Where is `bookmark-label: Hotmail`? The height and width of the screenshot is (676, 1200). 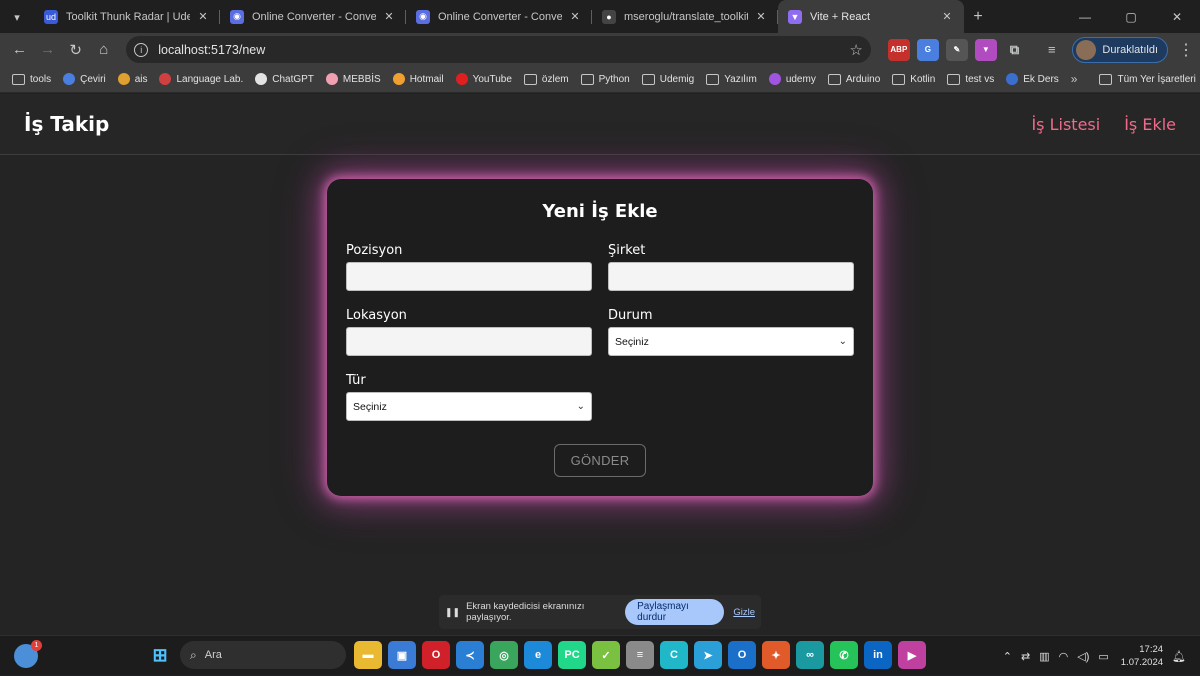
bookmark-label: Hotmail is located at coordinates (426, 79).